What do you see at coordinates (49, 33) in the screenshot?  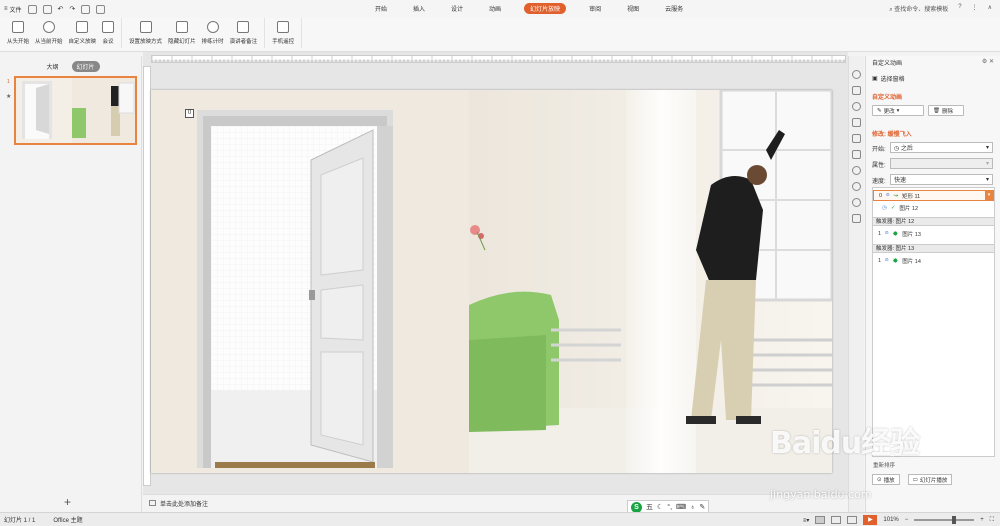 I see `from-current-button: 从当前开始` at bounding box center [49, 33].